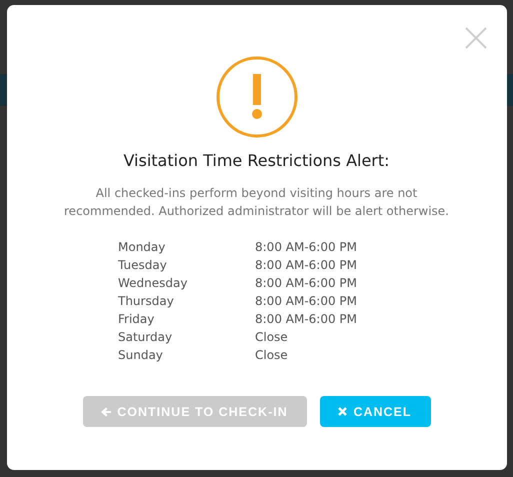 The width and height of the screenshot is (513, 477). I want to click on day-label: Tuesday, so click(143, 265).